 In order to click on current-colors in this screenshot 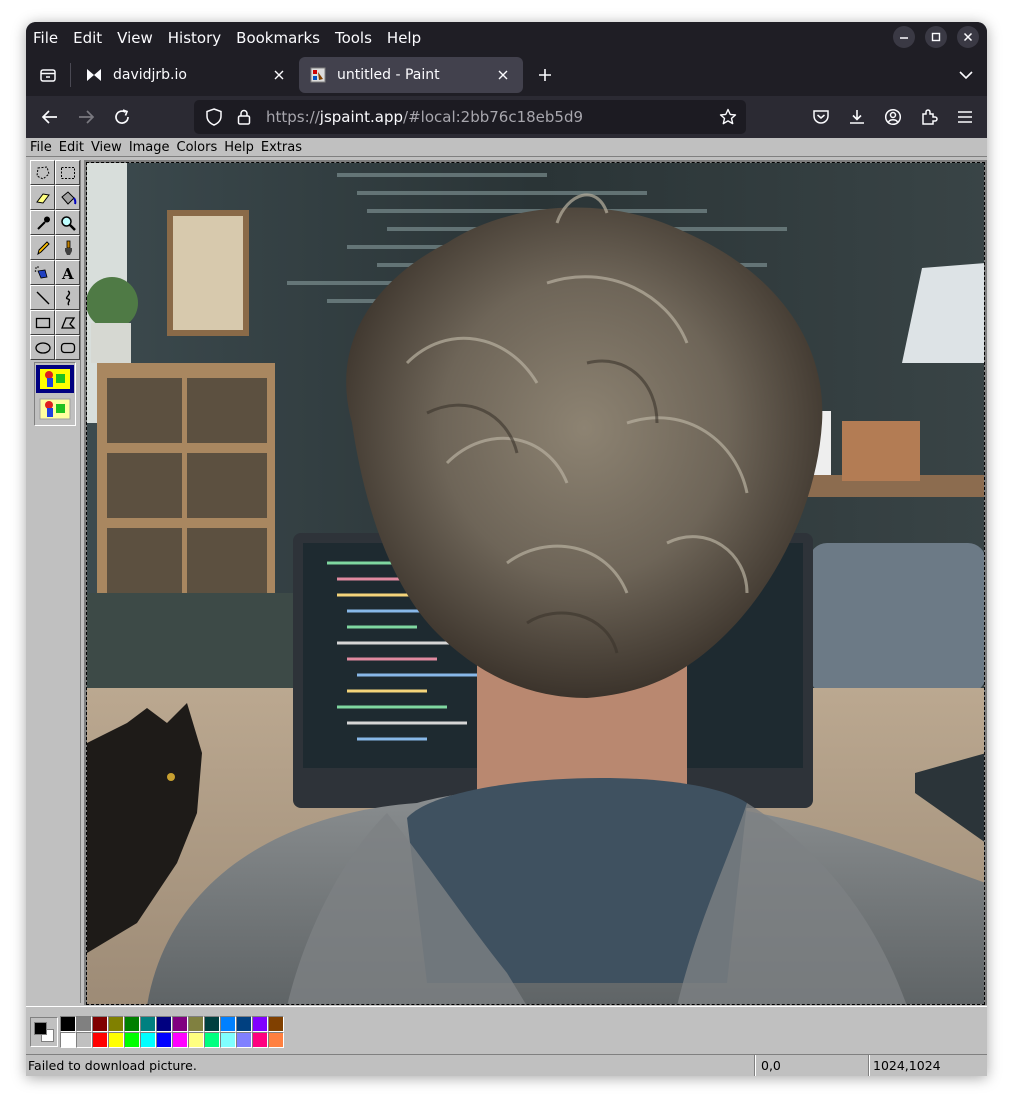, I will do `click(44, 1032)`.